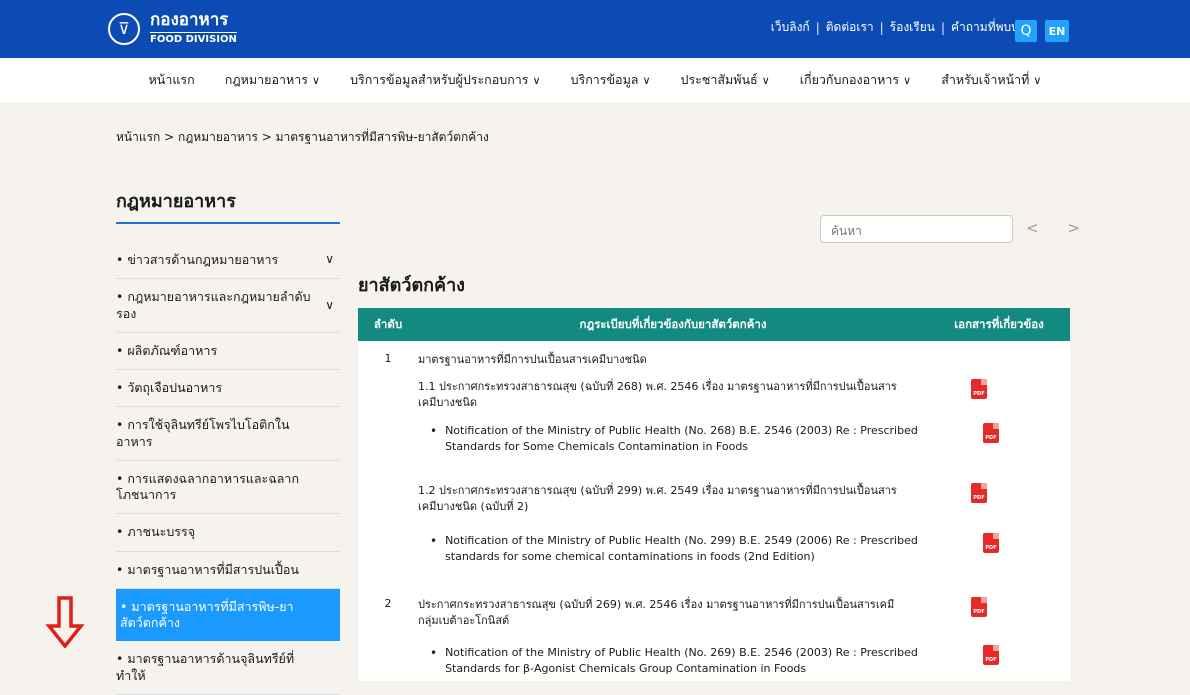  Describe the element at coordinates (203, 433) in the screenshot. I see `sidebar-item-label: • การใช้จุลินทรีย์โพรไบโอติกในอาหาร` at that location.